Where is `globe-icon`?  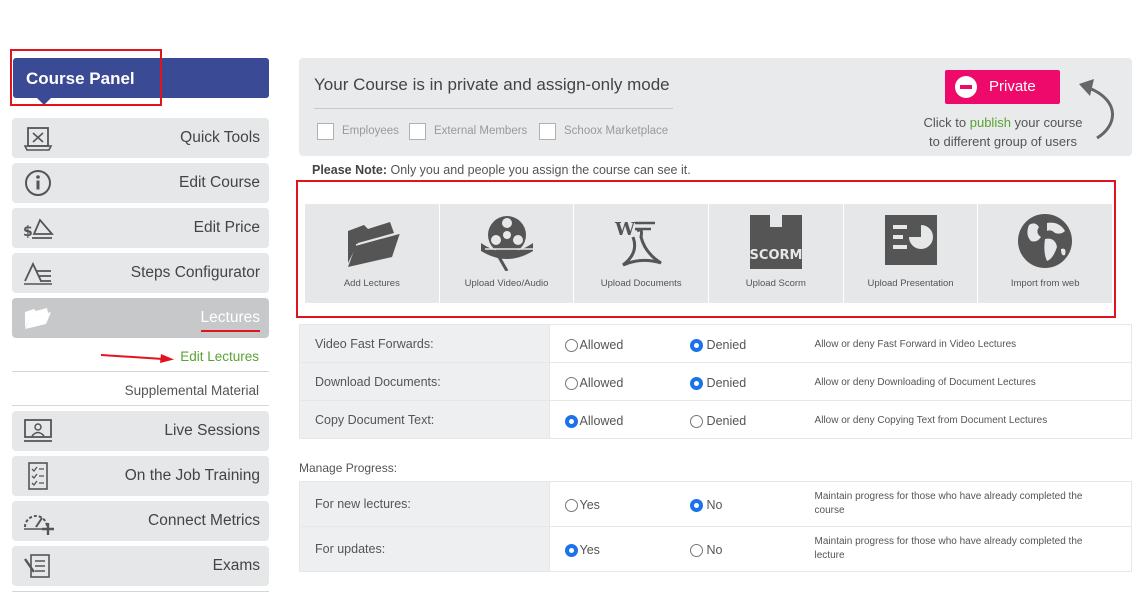 globe-icon is located at coordinates (1045, 241).